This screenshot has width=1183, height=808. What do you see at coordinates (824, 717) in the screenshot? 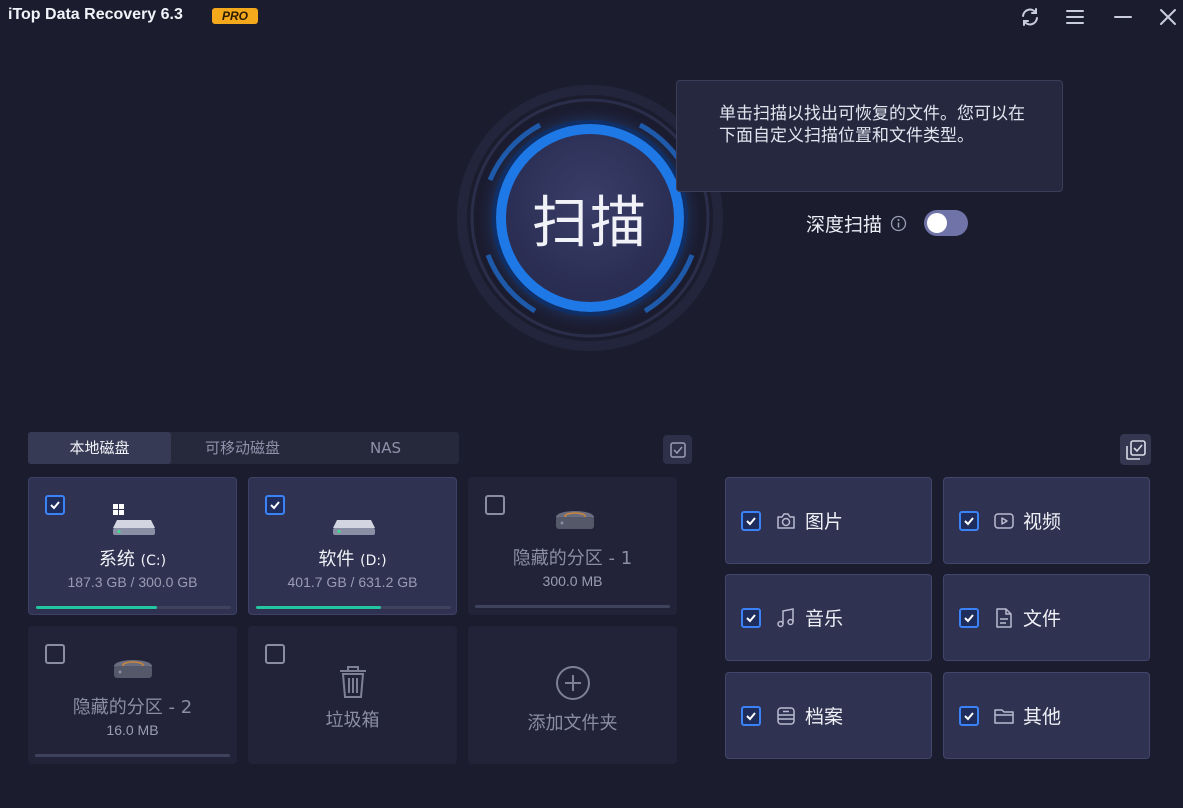
I see `filetype-label: 档案` at bounding box center [824, 717].